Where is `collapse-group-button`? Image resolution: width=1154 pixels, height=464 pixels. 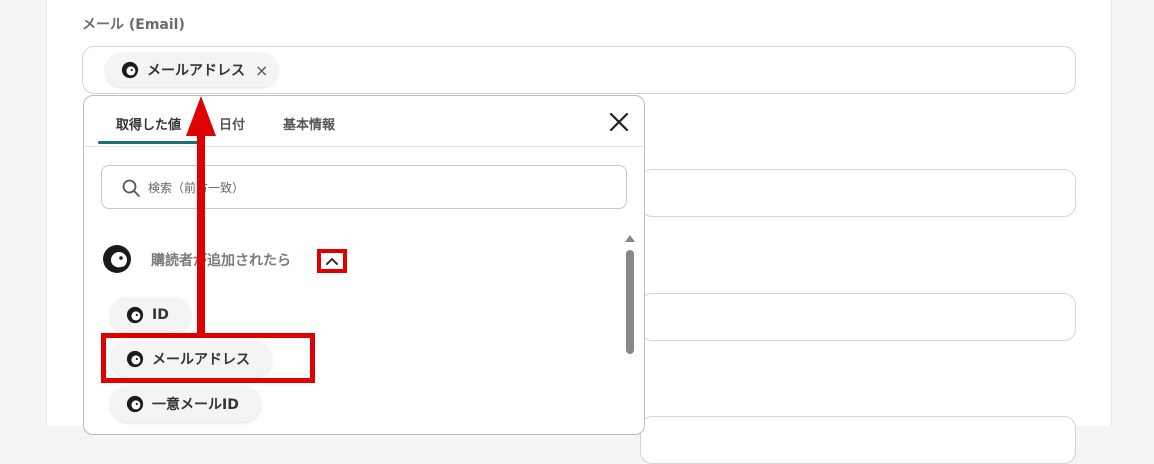
collapse-group-button is located at coordinates (332, 261).